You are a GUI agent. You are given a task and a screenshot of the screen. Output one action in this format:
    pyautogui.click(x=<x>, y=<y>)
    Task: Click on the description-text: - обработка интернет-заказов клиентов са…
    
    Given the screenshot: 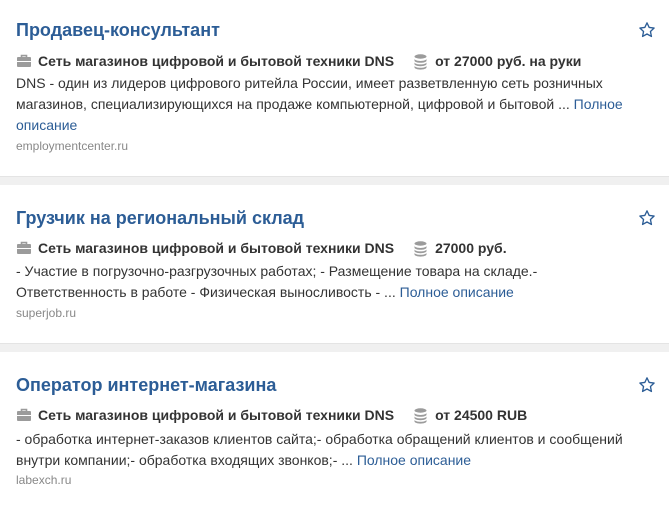 What is the action you would take?
    pyautogui.click(x=319, y=449)
    